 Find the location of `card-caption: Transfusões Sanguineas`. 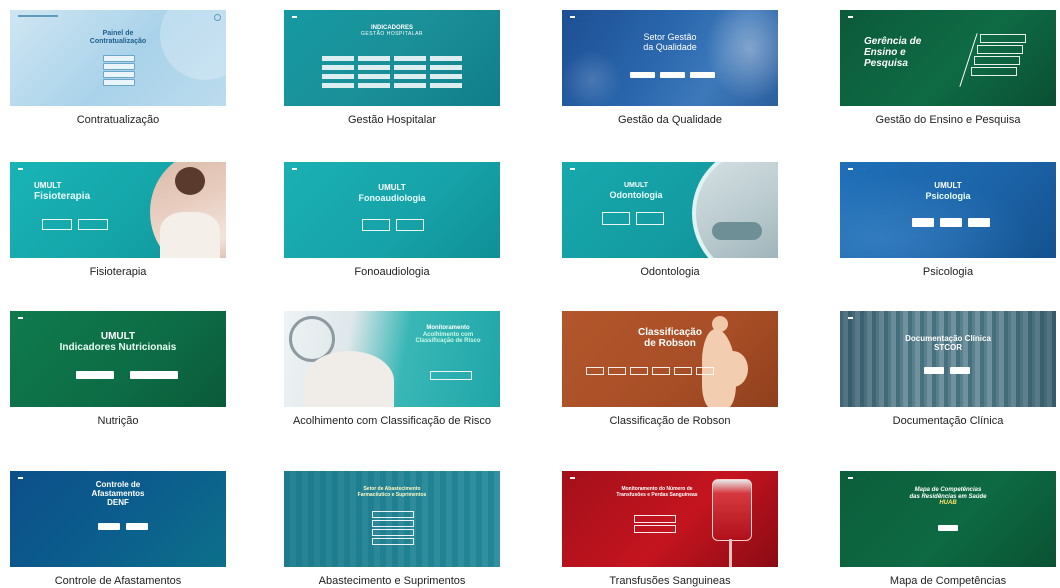

card-caption: Transfusões Sanguineas is located at coordinates (670, 581).